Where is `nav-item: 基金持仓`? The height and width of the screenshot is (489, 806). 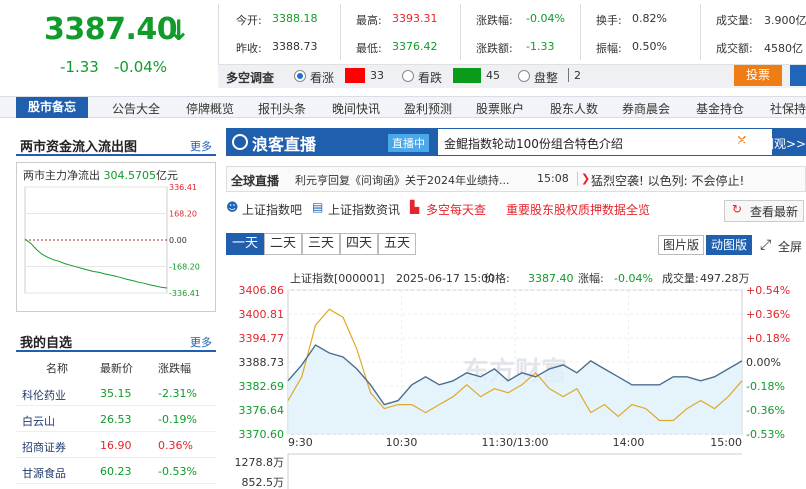 nav-item: 基金持仓 is located at coordinates (720, 108).